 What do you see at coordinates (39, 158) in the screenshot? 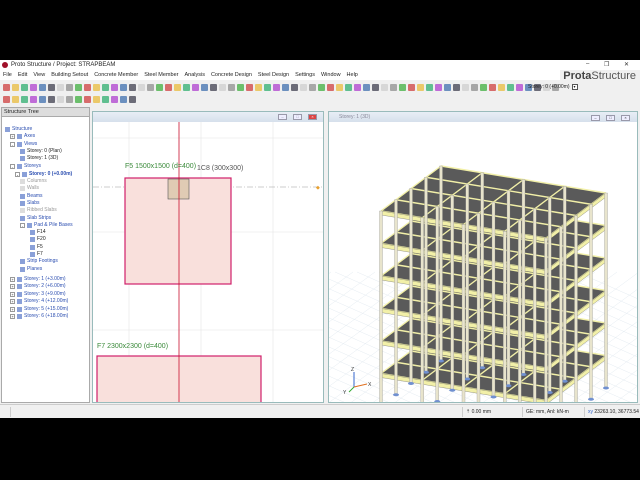
I see `tree-item: Storey: 1 (3D)` at bounding box center [39, 158].